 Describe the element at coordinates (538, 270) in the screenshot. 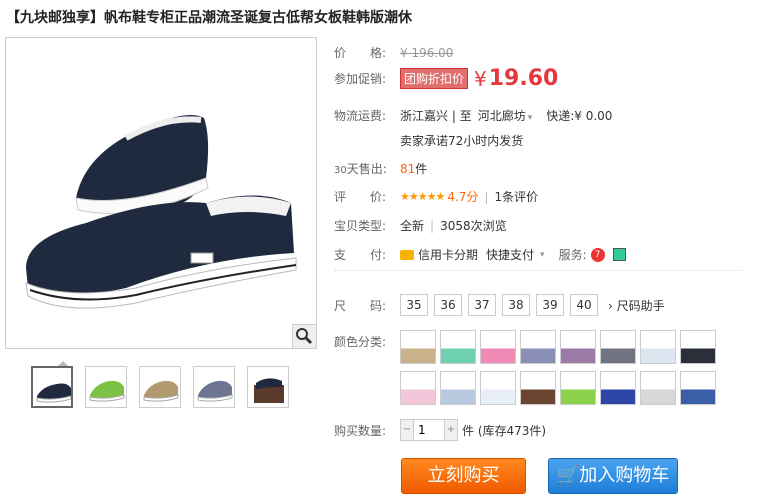

I see `divider` at that location.